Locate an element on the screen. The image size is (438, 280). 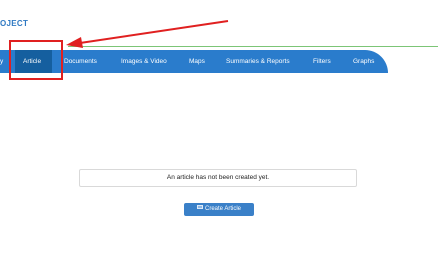
annotation-arrow-line is located at coordinates (154, 32).